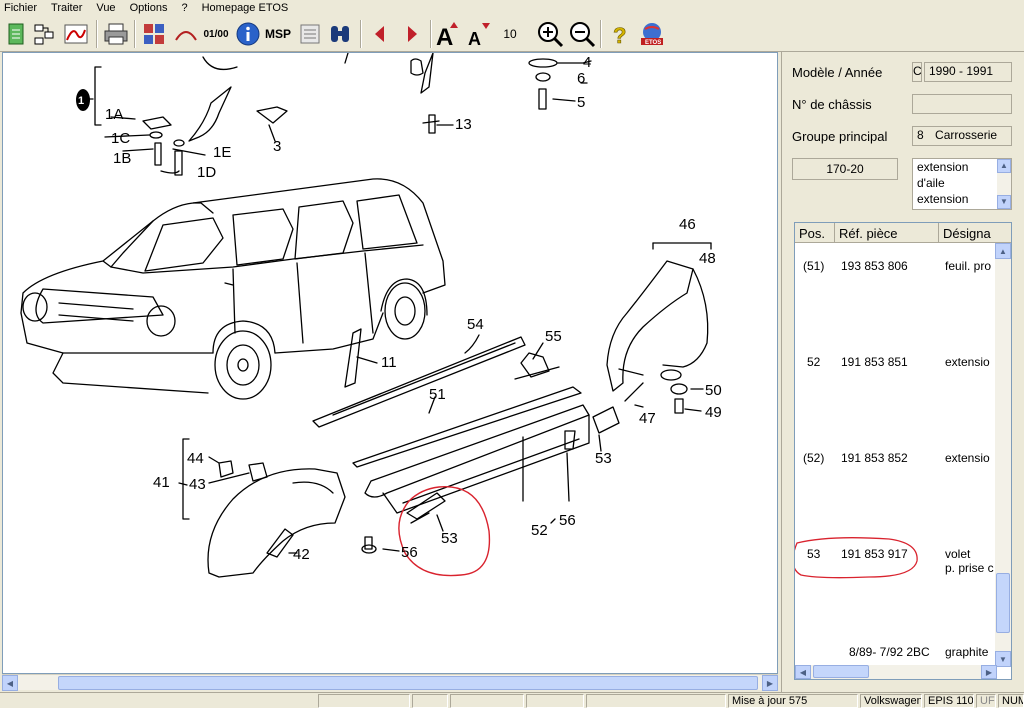 This screenshot has height=708, width=1024. I want to click on font-size-value: 10, so click(510, 34).